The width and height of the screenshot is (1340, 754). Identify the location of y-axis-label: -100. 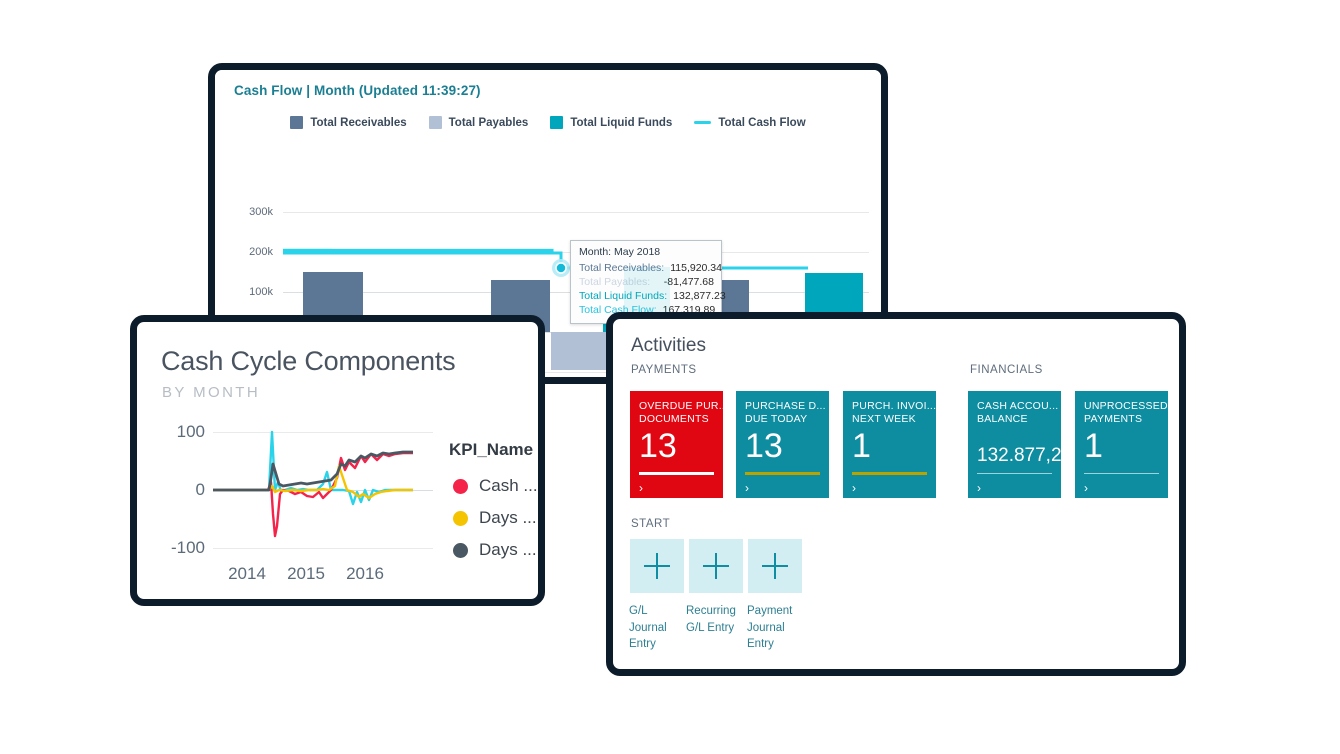
(187, 547).